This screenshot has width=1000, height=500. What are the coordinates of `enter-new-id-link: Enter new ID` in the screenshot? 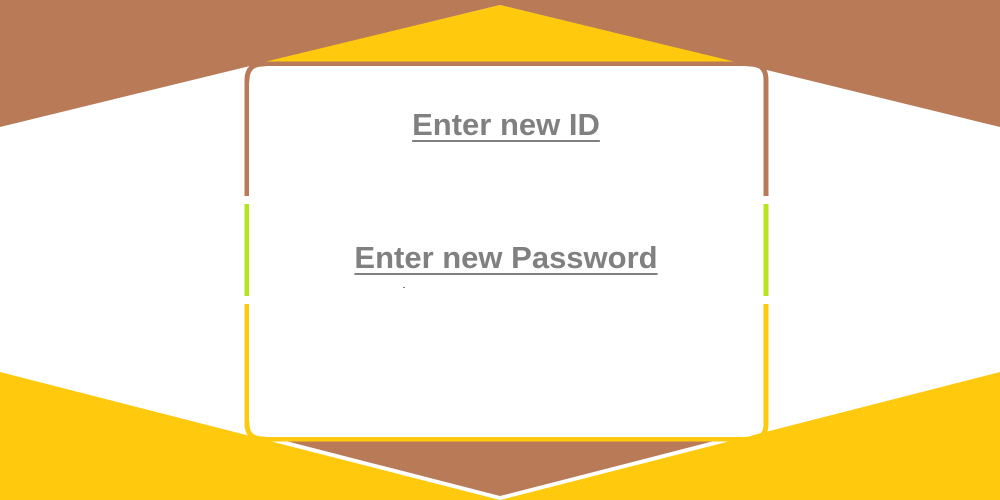 It's located at (506, 124).